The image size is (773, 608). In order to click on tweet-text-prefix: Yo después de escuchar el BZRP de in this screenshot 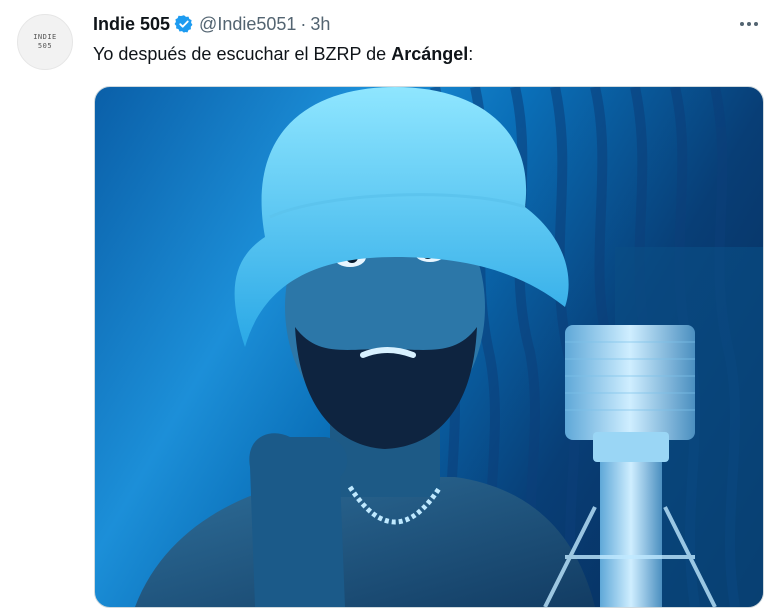, I will do `click(242, 54)`.